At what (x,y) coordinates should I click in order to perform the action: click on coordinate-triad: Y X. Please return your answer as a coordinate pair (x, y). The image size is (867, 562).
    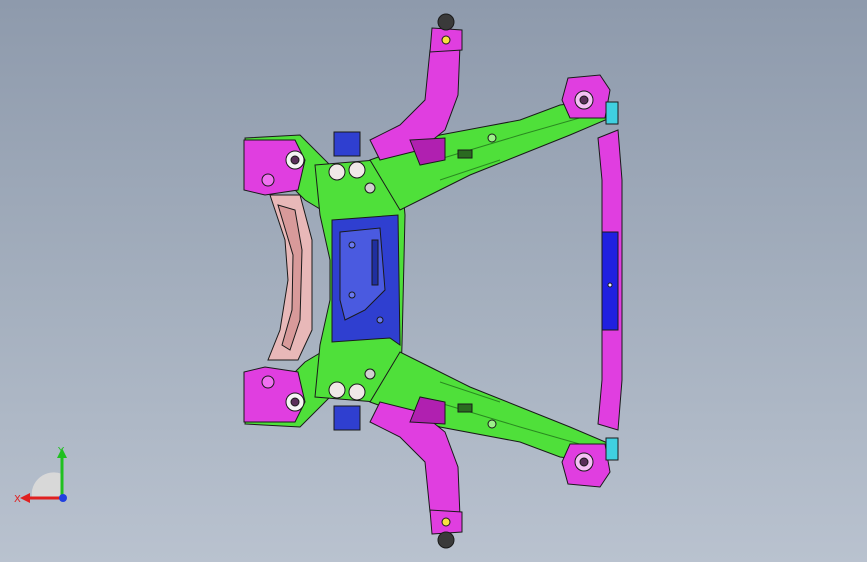
    Looking at the image, I should click on (40, 475).